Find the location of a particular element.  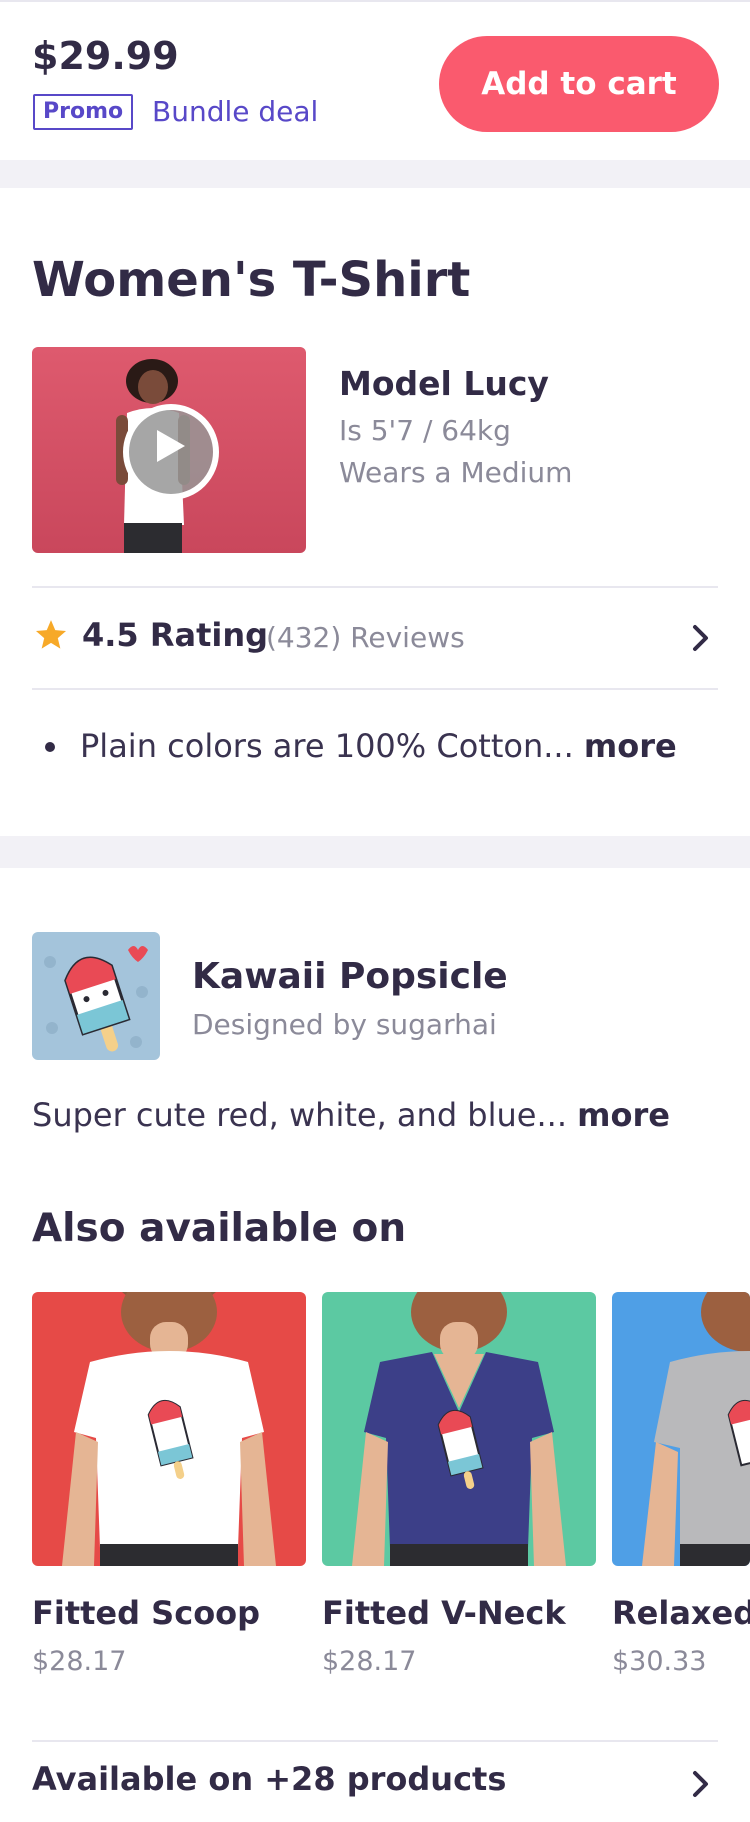

also-available-heading: Also available on is located at coordinates (219, 1228).